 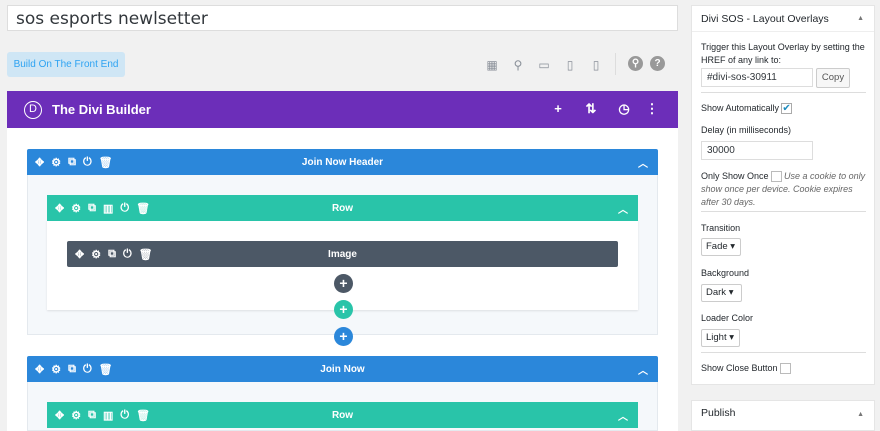 I want to click on show-automatically-checkbox: ✔, so click(x=787, y=109).